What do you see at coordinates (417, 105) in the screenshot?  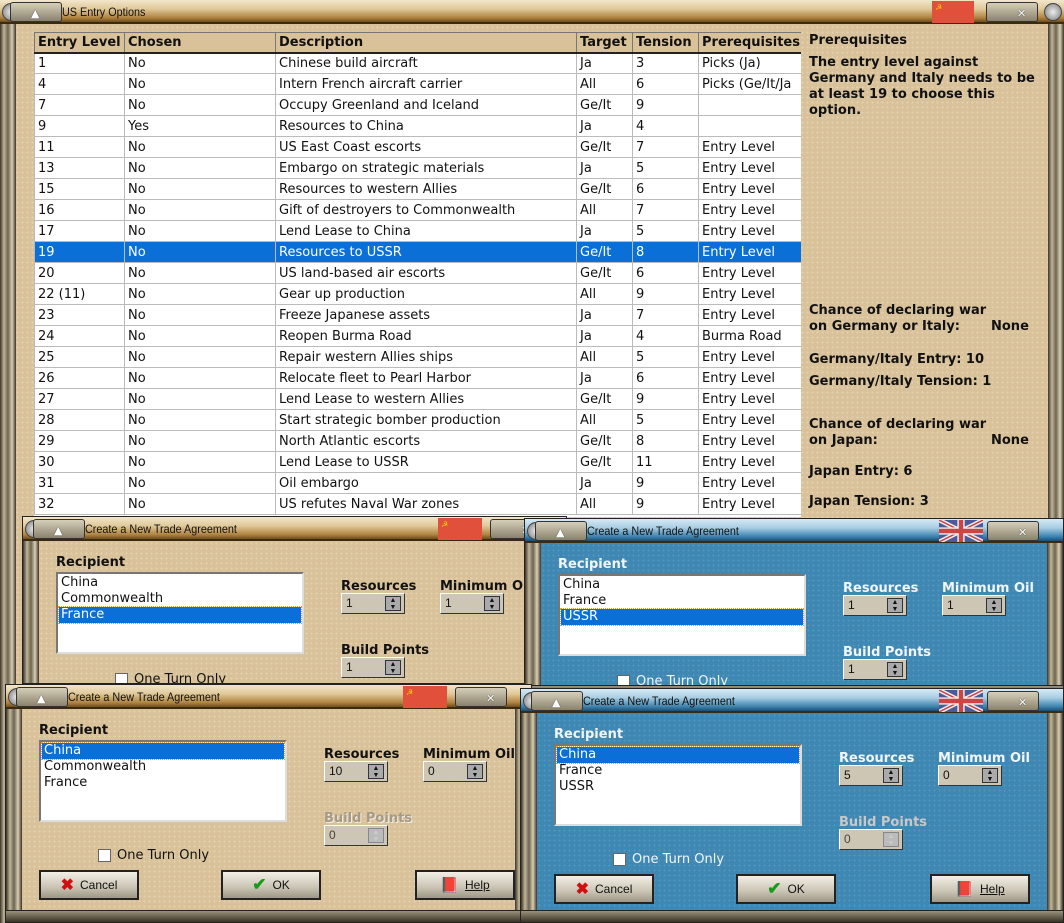 I see `table-row: 7 No Occupy Greenland and Iceland Ge/It 9` at bounding box center [417, 105].